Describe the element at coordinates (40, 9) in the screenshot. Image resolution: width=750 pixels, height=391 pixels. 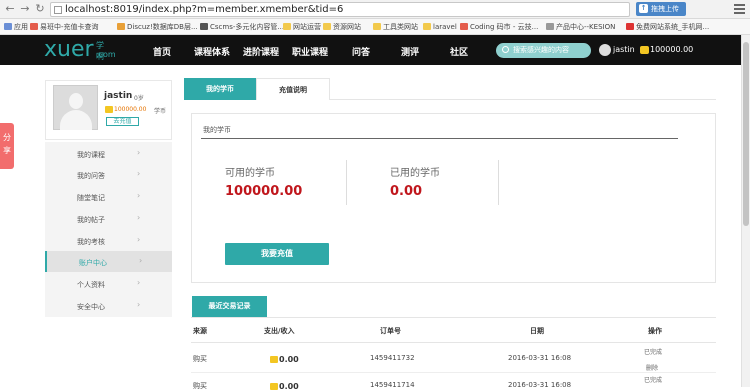
I see `reload-icon: ↻` at that location.